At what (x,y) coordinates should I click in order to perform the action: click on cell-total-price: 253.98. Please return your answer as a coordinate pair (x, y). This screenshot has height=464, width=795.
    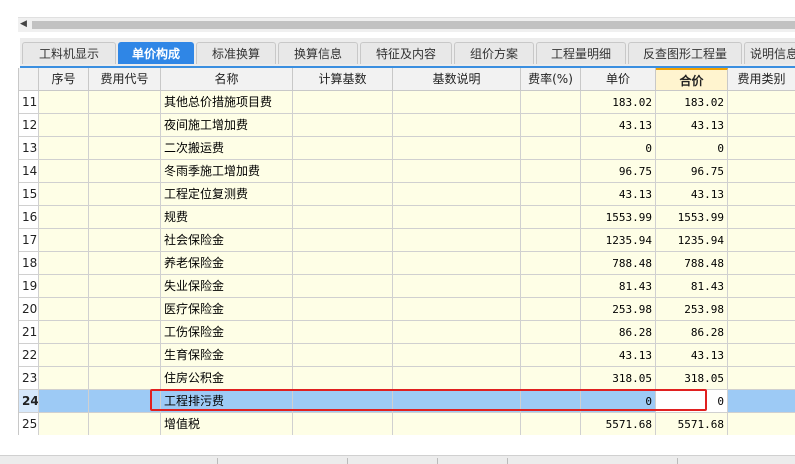
    Looking at the image, I should click on (692, 309).